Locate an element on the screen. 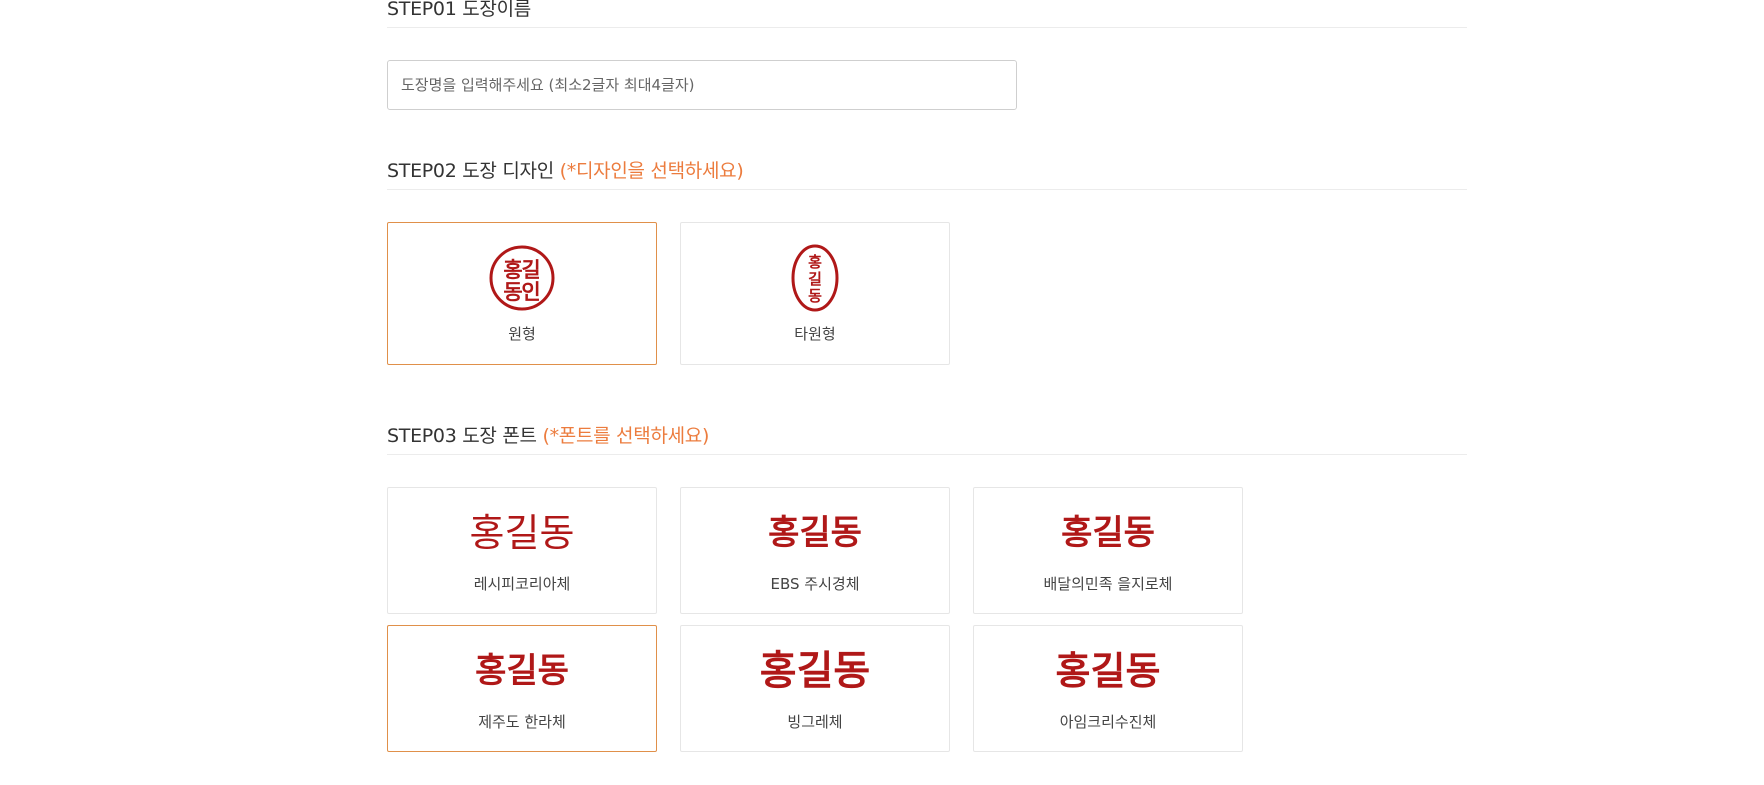  font-option-ebs-jusigyeong: 홍길동 EBS 주시경체 is located at coordinates (815, 550).